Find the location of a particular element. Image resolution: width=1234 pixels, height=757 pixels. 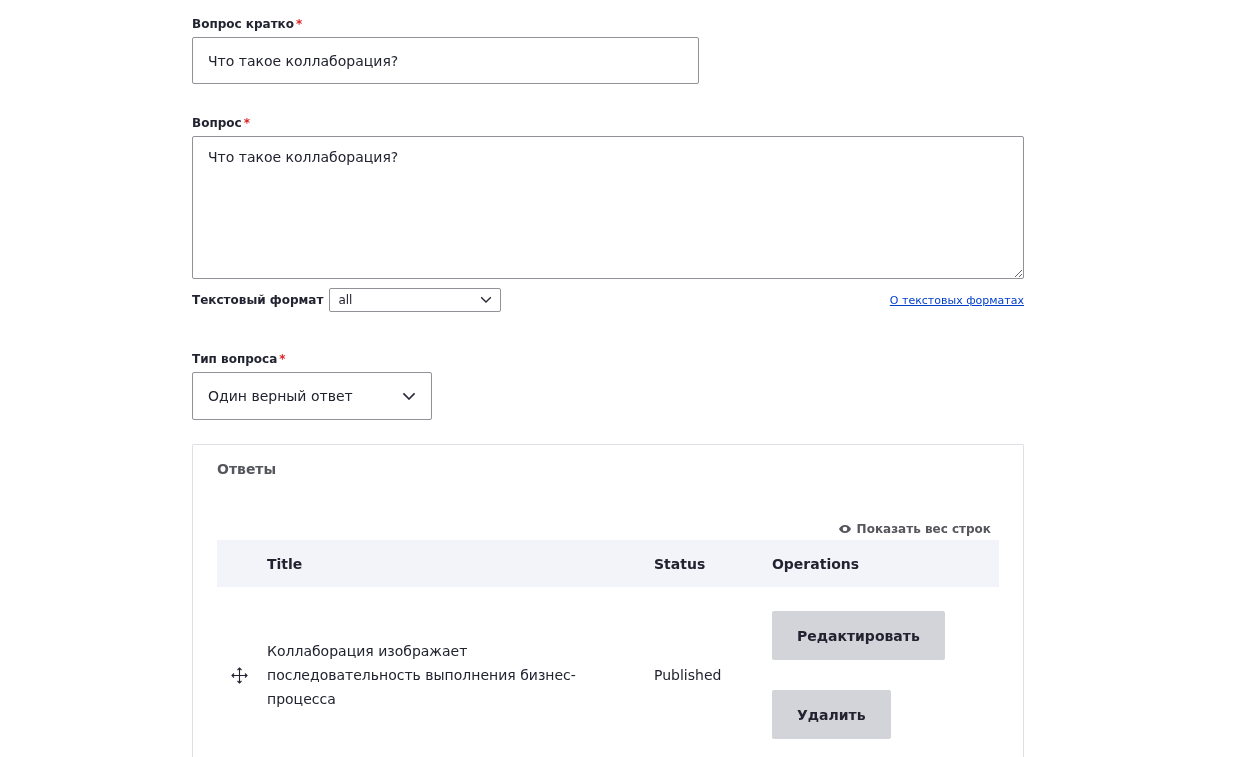

column-header: Title is located at coordinates (444, 563).